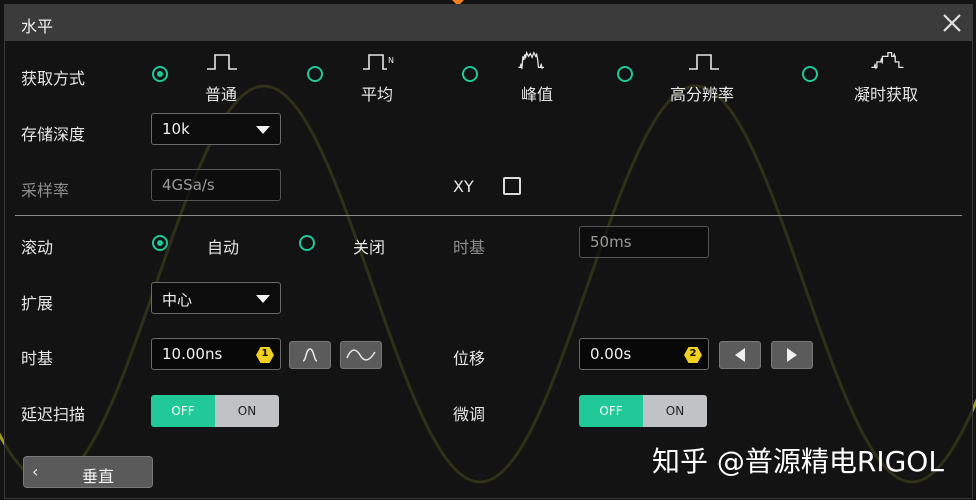 The height and width of the screenshot is (500, 976). Describe the element at coordinates (810, 74) in the screenshot. I see `acq-ultra-radio` at that location.